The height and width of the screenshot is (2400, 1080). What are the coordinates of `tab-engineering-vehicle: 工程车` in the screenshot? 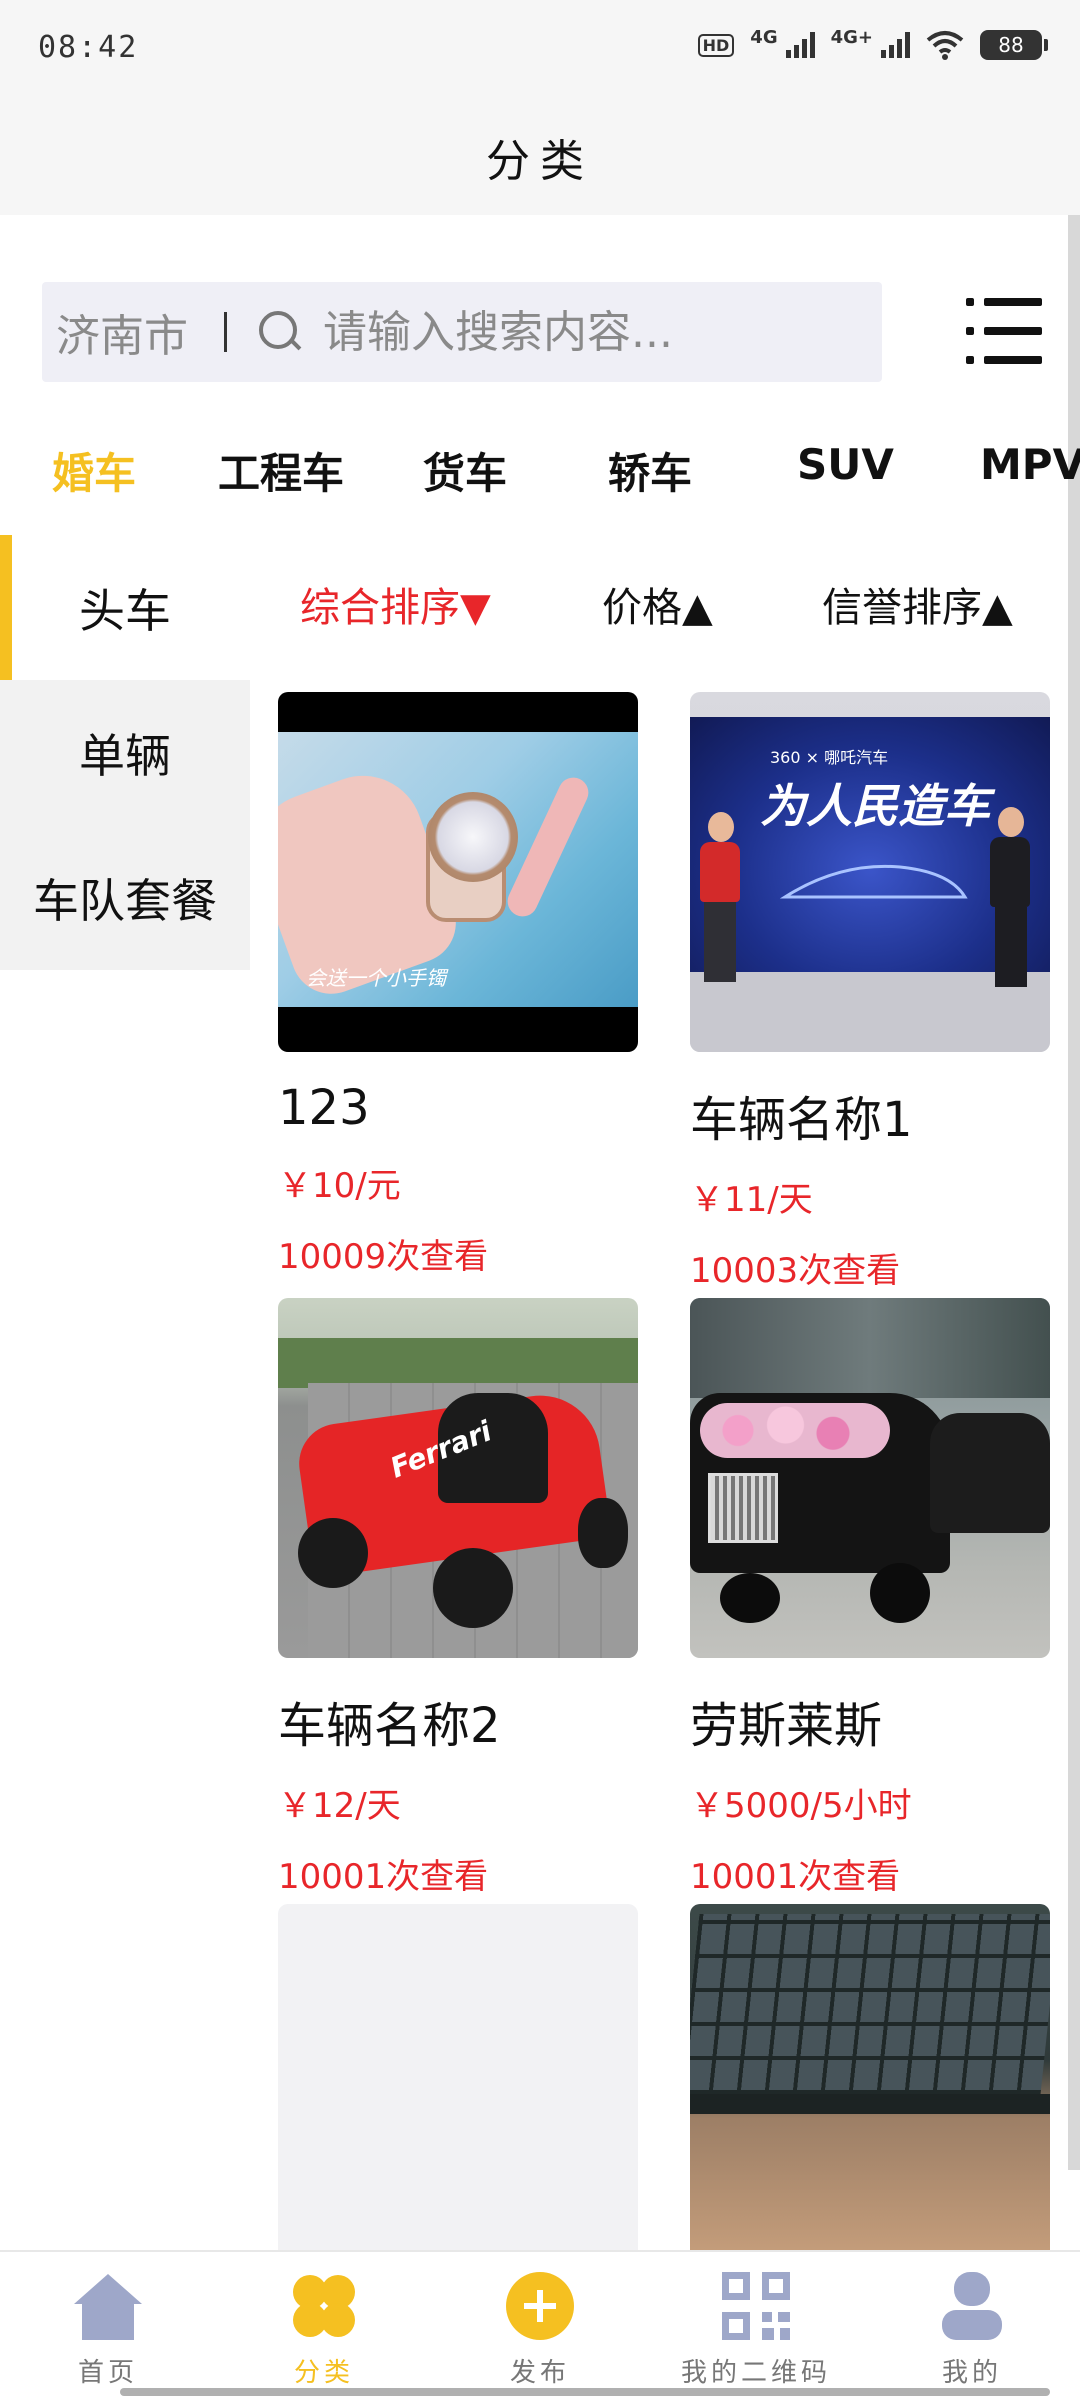 It's located at (281, 470).